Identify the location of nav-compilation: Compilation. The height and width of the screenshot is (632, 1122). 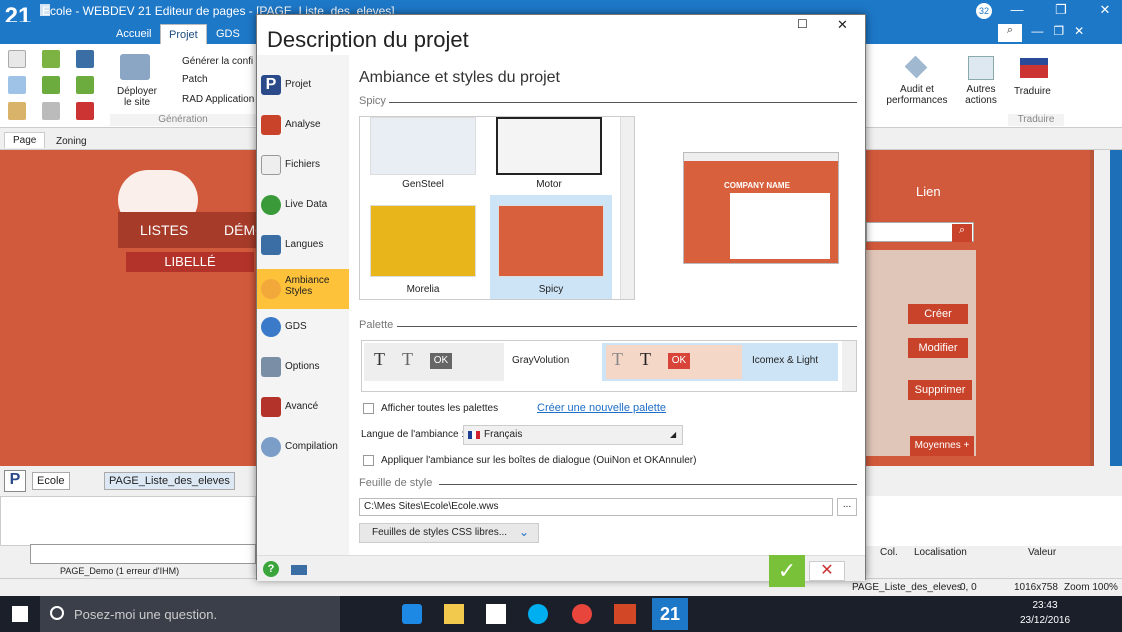
(303, 447).